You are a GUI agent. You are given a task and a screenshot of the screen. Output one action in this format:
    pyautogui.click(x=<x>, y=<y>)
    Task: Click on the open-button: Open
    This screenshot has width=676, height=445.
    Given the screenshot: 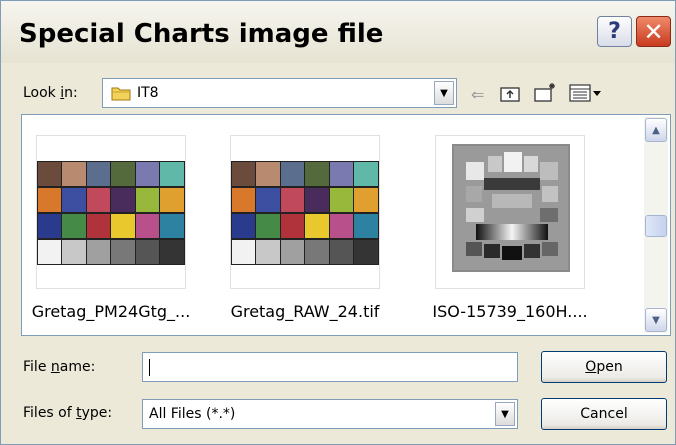 What is the action you would take?
    pyautogui.click(x=604, y=367)
    